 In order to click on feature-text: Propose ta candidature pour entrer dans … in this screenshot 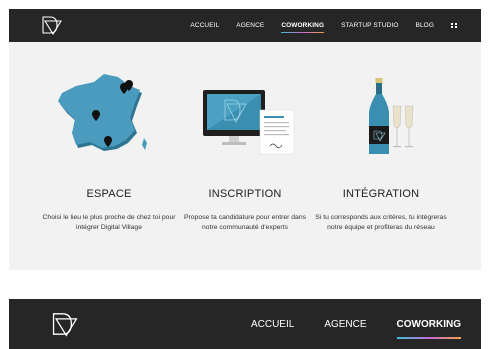, I will do `click(245, 222)`.